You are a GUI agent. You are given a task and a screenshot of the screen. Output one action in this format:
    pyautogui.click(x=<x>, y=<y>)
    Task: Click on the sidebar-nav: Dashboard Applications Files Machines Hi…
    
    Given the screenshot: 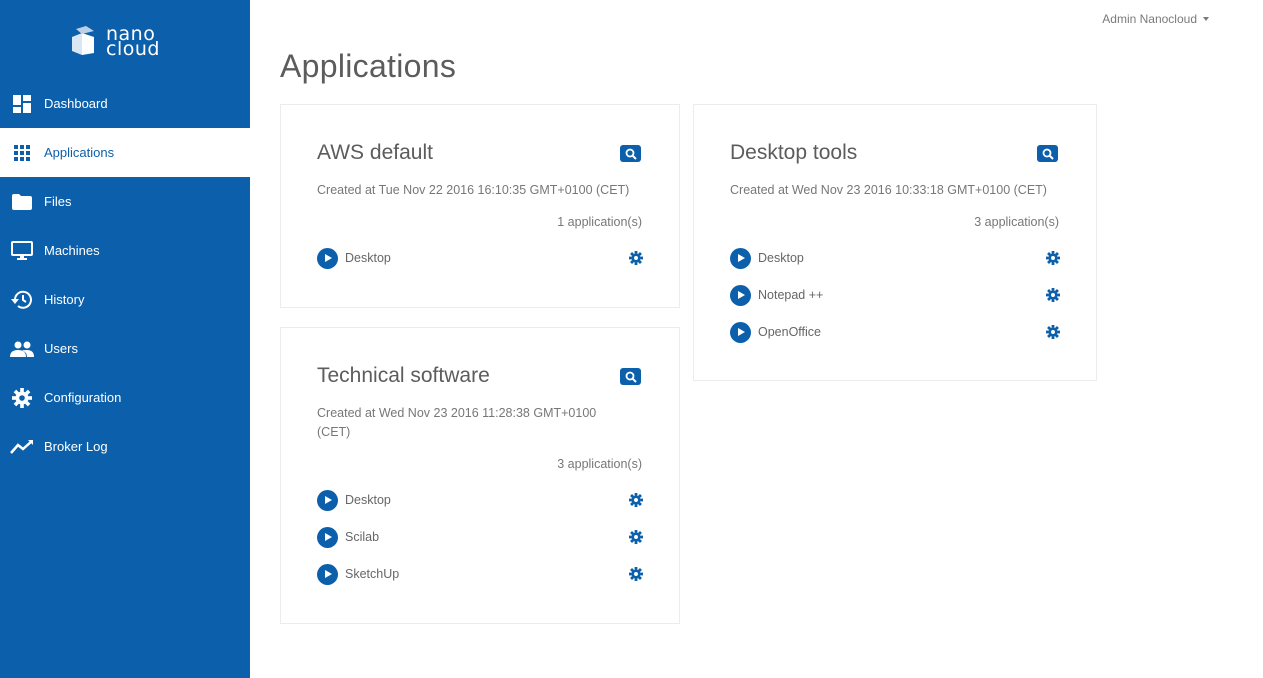 What is the action you would take?
    pyautogui.click(x=125, y=275)
    